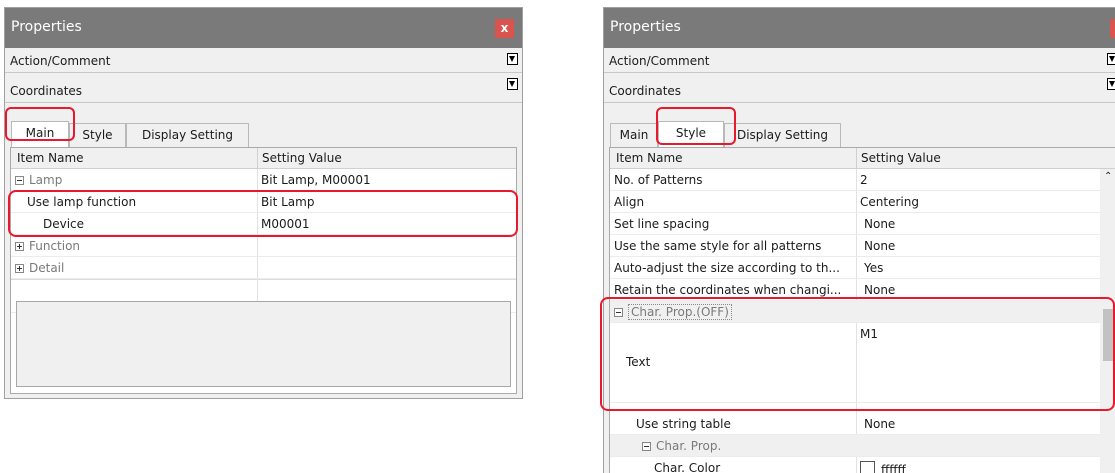  What do you see at coordinates (263, 213) in the screenshot?
I see `highlight-lamp-rows` at bounding box center [263, 213].